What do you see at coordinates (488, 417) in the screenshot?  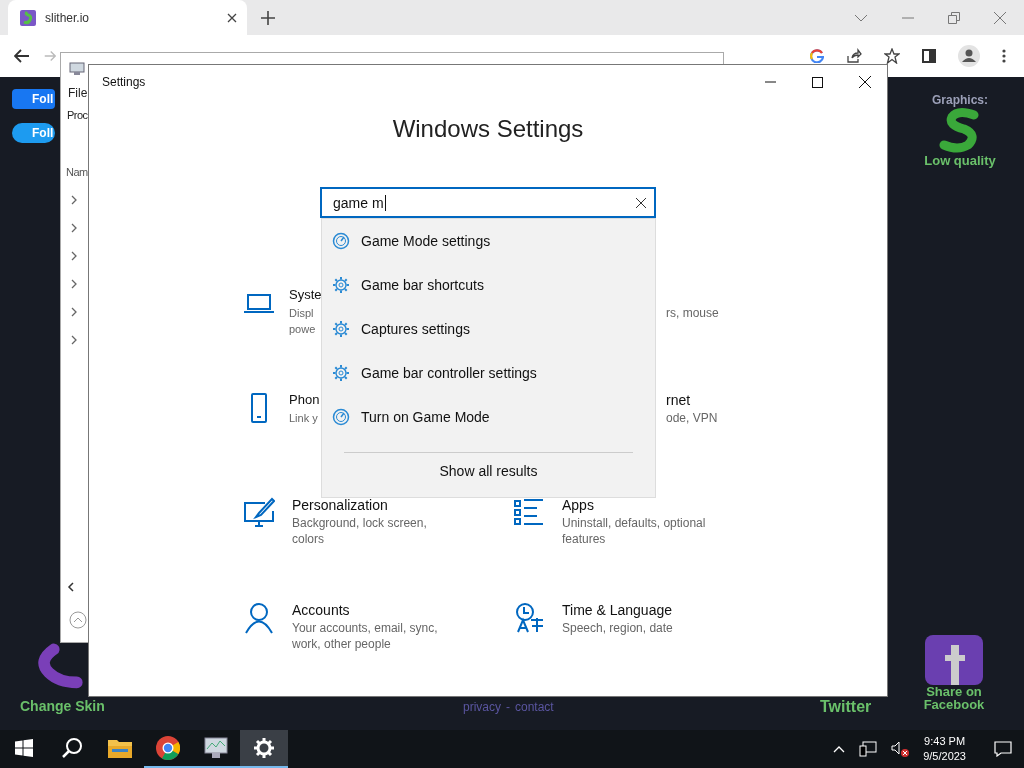 I see `suggestion-item: Turn on Game Mode` at bounding box center [488, 417].